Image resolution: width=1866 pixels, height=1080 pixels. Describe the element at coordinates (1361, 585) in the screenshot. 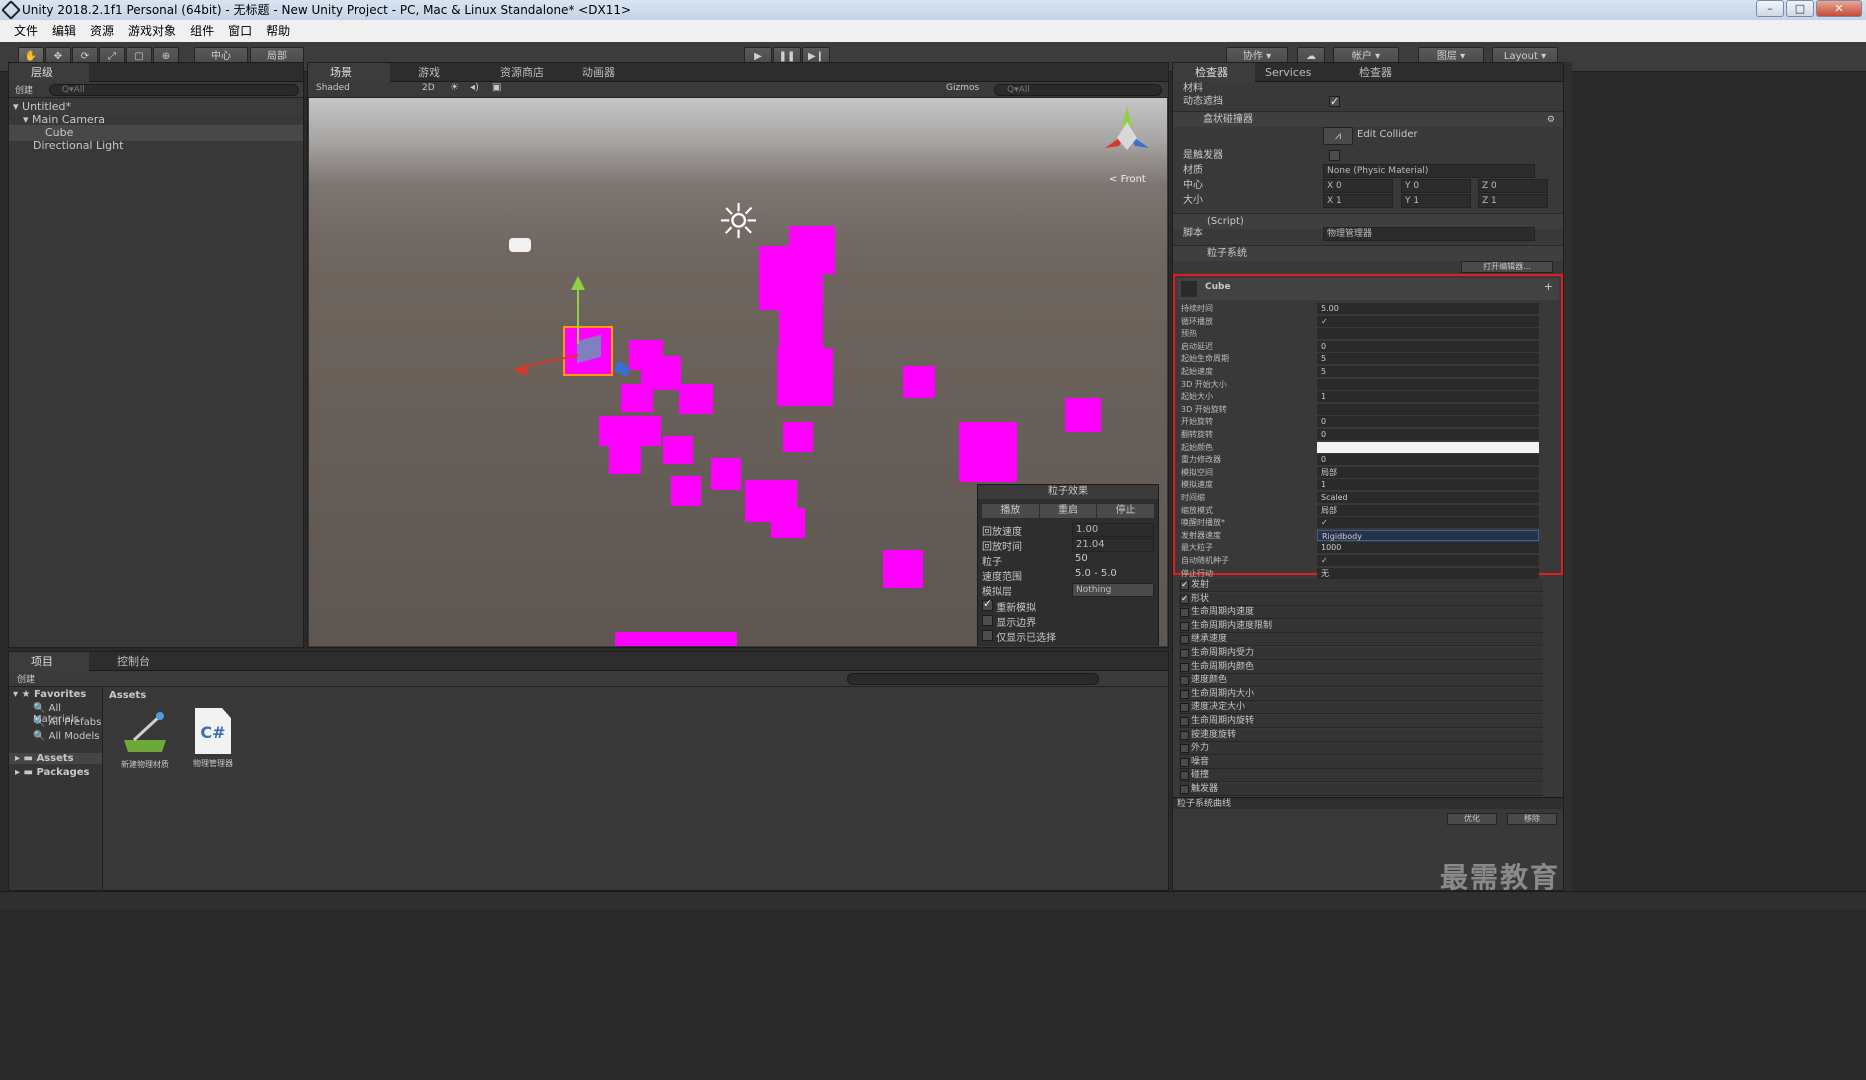

I see `particle-module-row: ✓ 发射` at that location.